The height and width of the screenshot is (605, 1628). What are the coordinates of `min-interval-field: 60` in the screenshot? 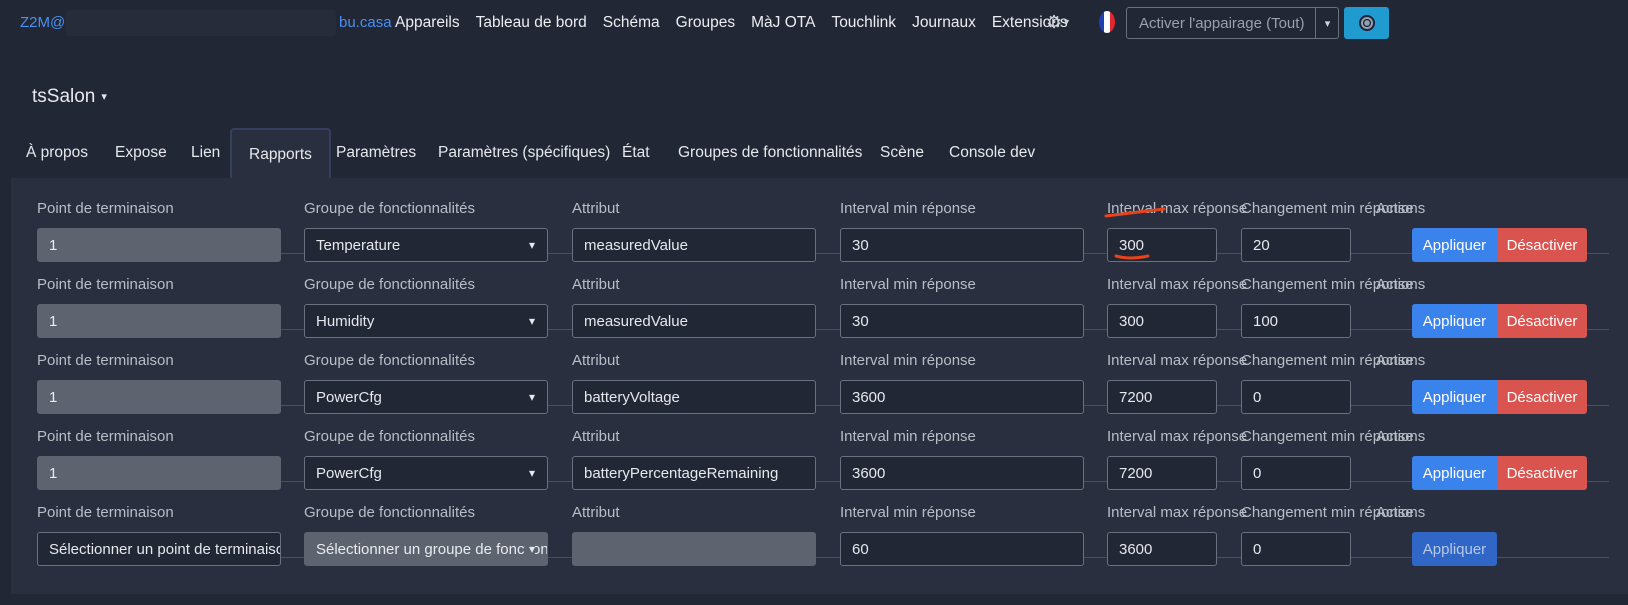 It's located at (962, 549).